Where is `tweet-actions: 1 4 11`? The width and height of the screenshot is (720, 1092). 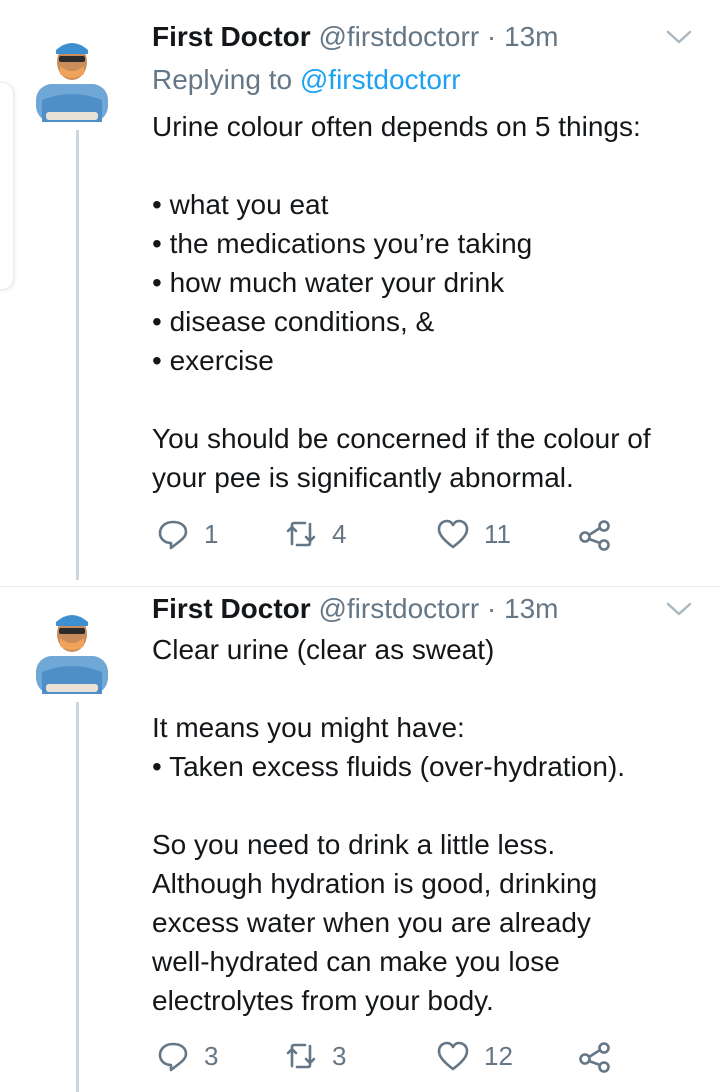
tweet-actions: 1 4 11 is located at coordinates (387, 534).